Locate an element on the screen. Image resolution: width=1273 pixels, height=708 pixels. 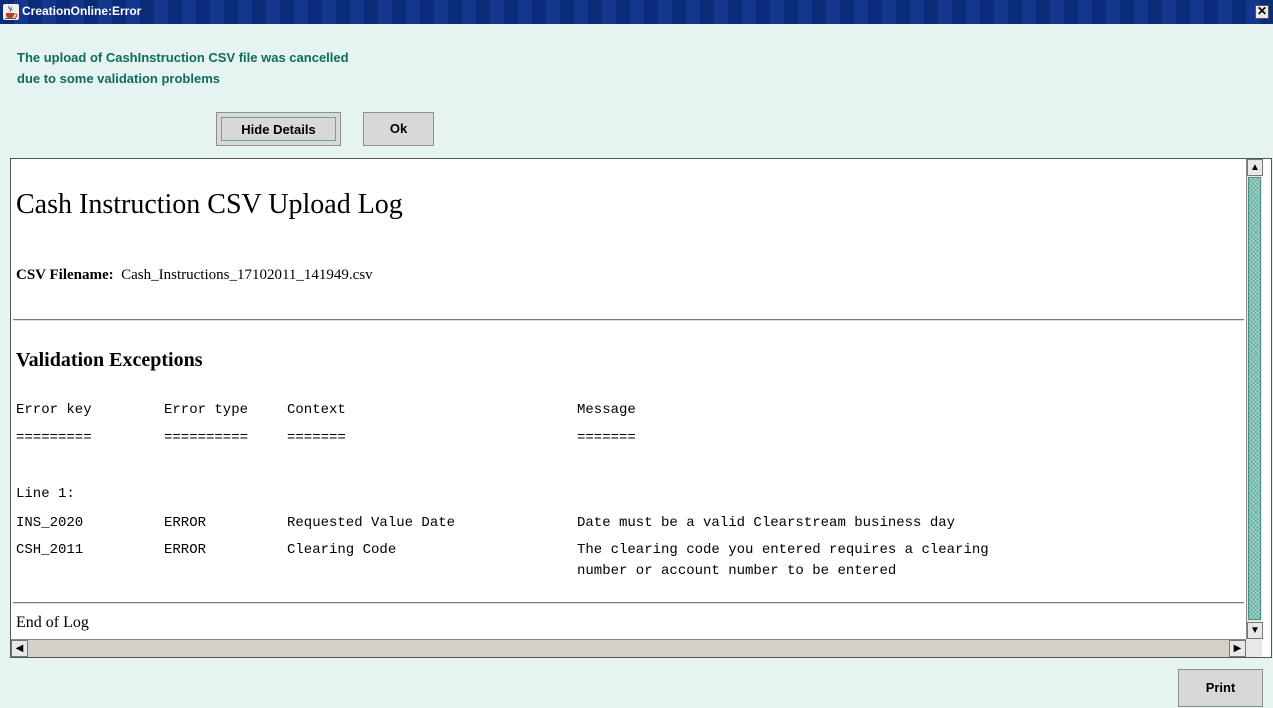
scroll-down-arrow-icon: ▼ is located at coordinates (1255, 630).